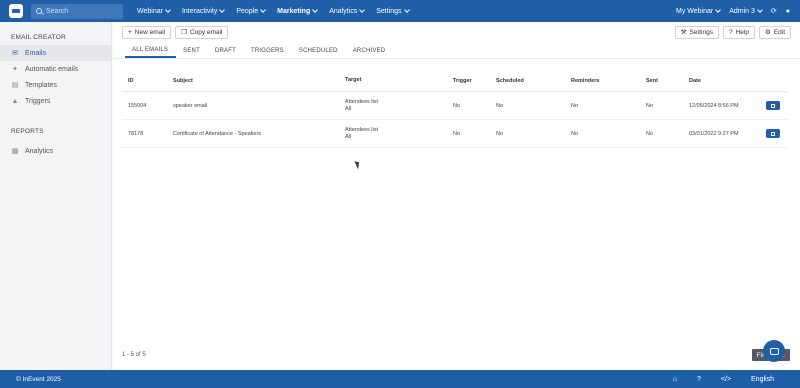  I want to click on envelope-icon: ✉, so click(15, 53).